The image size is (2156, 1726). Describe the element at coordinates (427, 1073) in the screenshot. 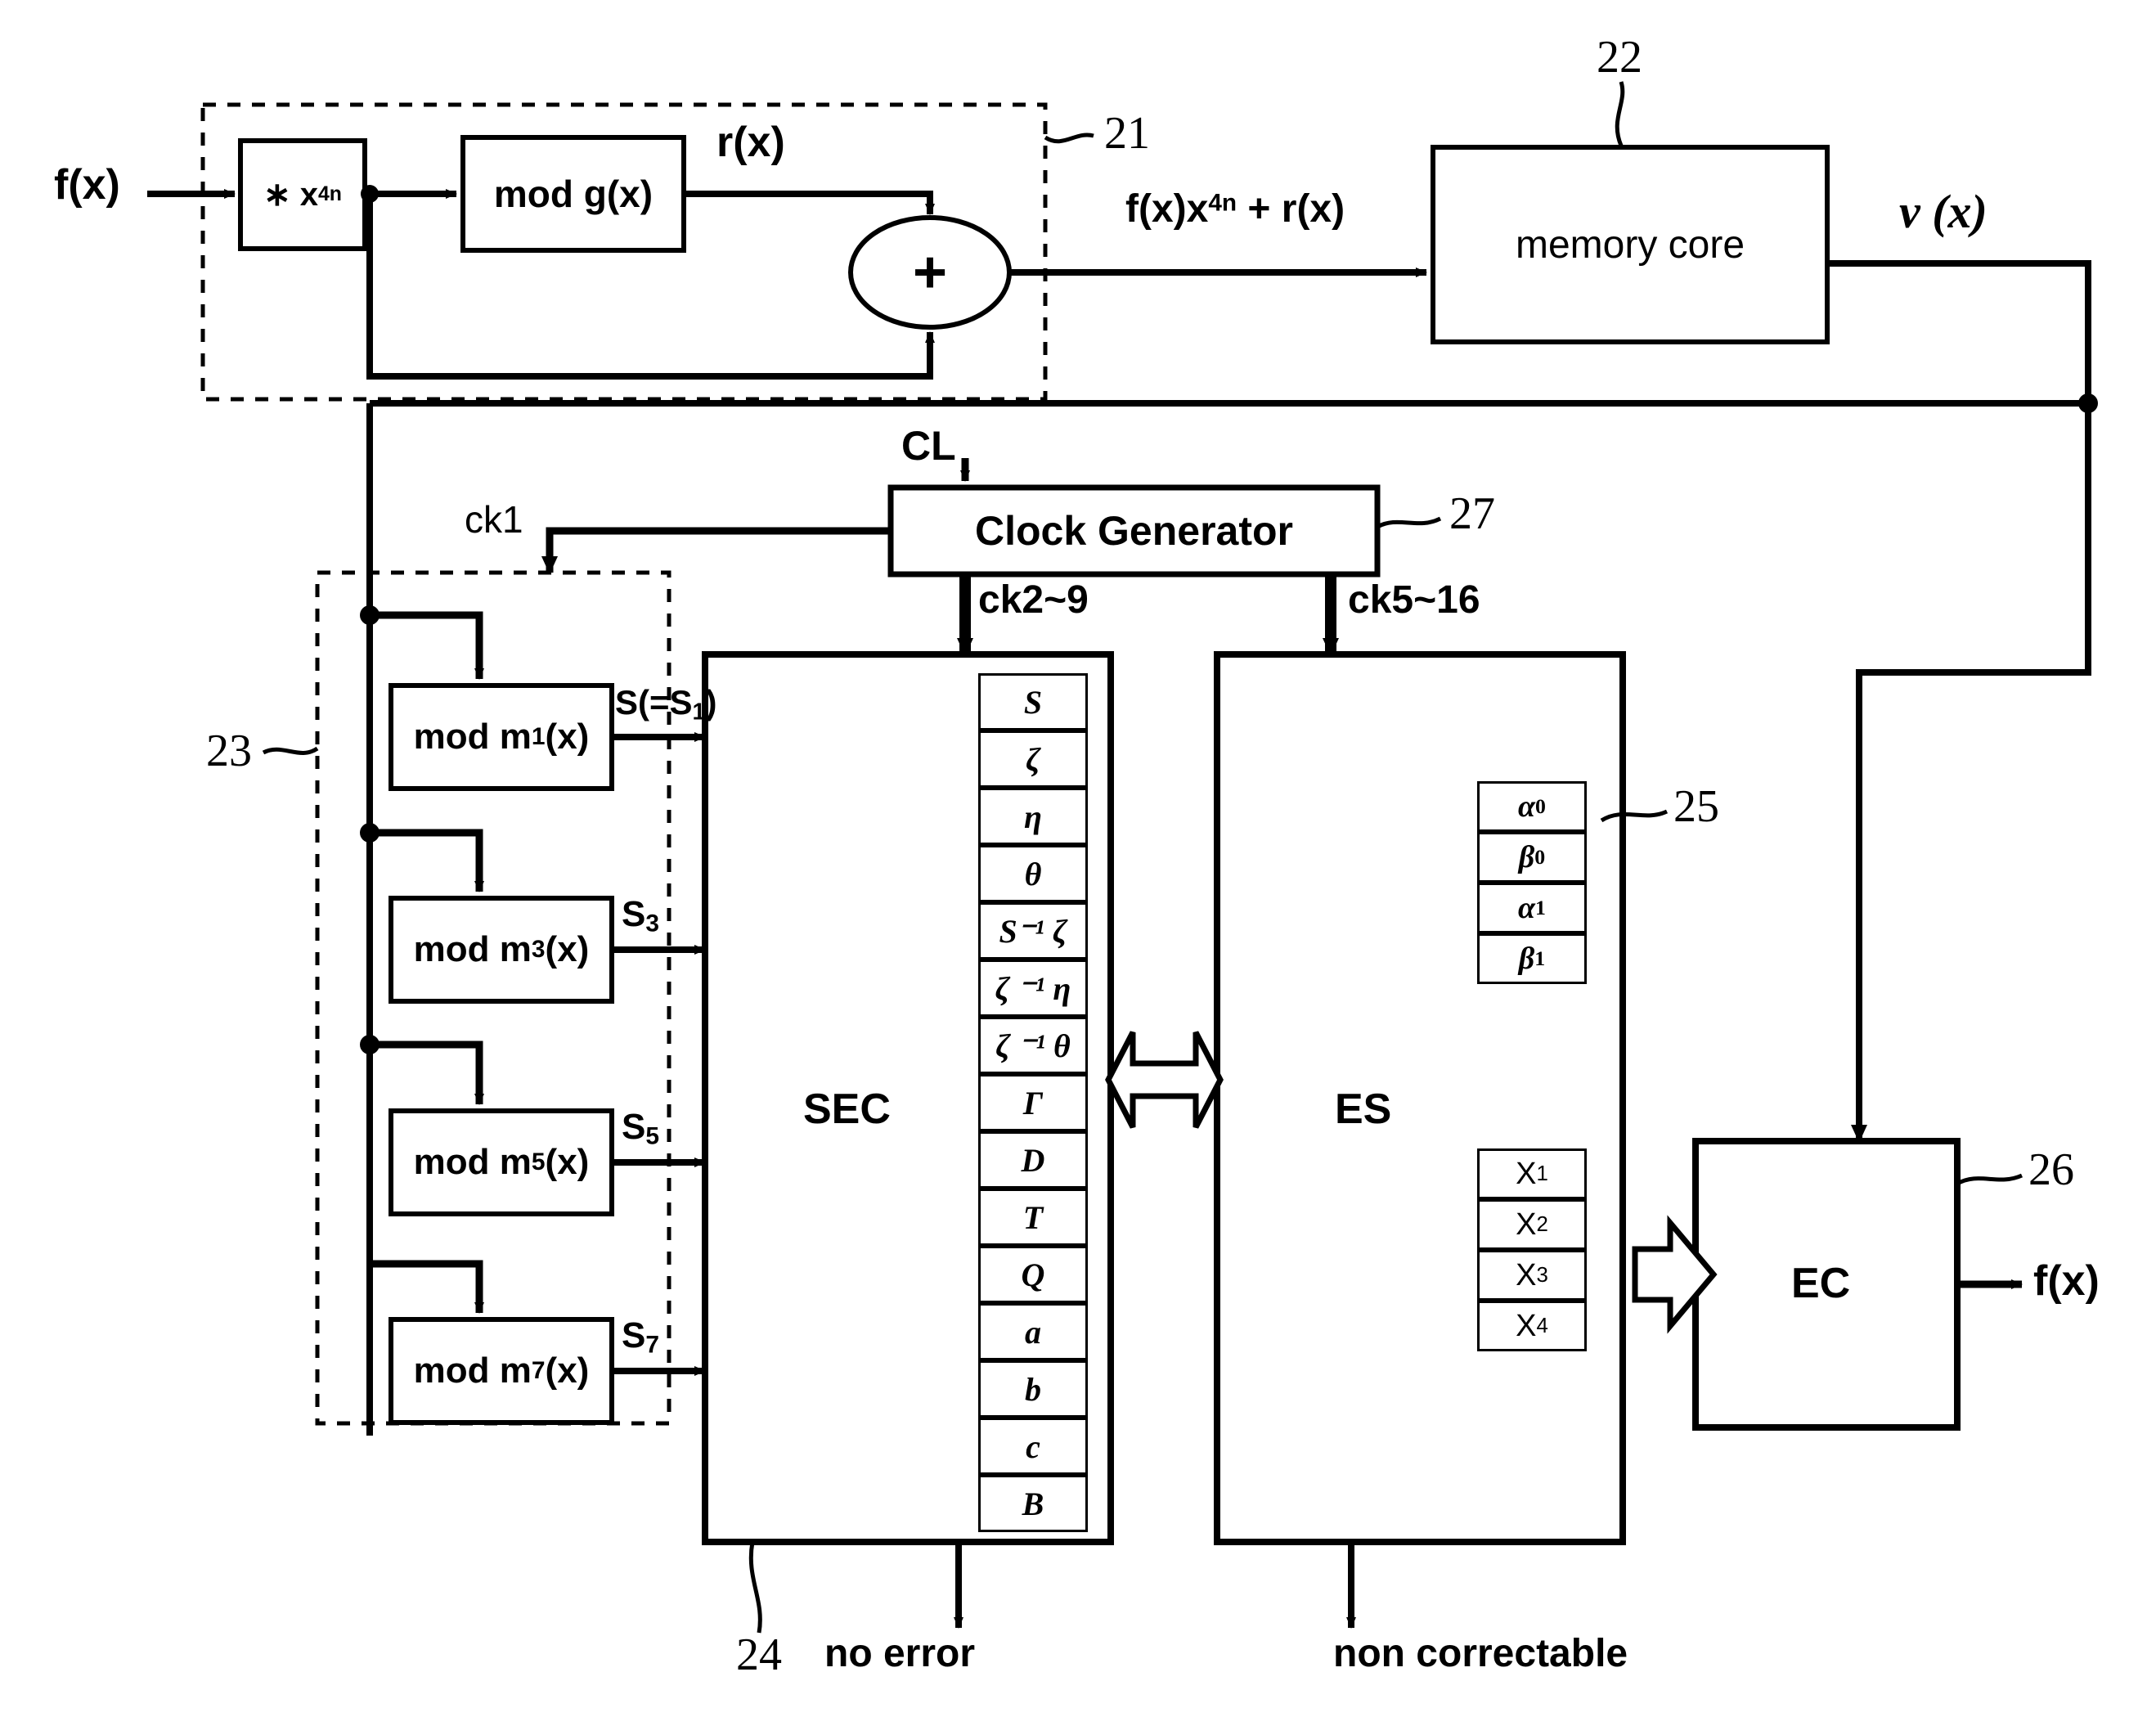

I see `tap-wire-m5` at that location.